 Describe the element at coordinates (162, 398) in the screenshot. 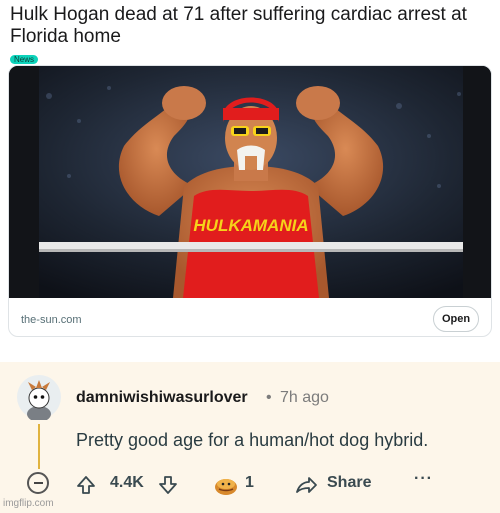

I see `comment-username: damniwishiwasurlover` at that location.